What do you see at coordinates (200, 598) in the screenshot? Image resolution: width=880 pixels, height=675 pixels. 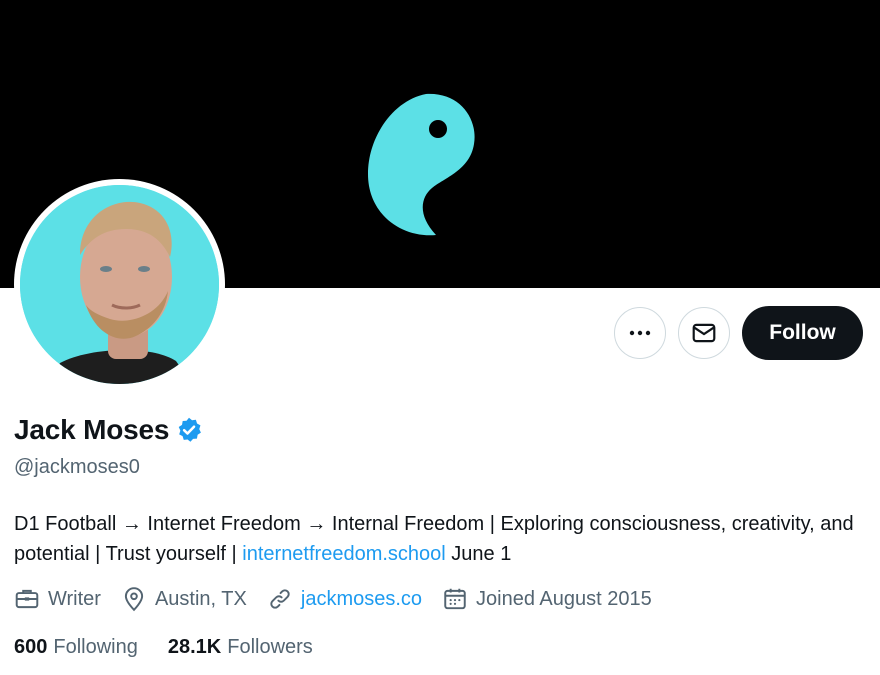 I see `location-label: Austin, TX` at bounding box center [200, 598].